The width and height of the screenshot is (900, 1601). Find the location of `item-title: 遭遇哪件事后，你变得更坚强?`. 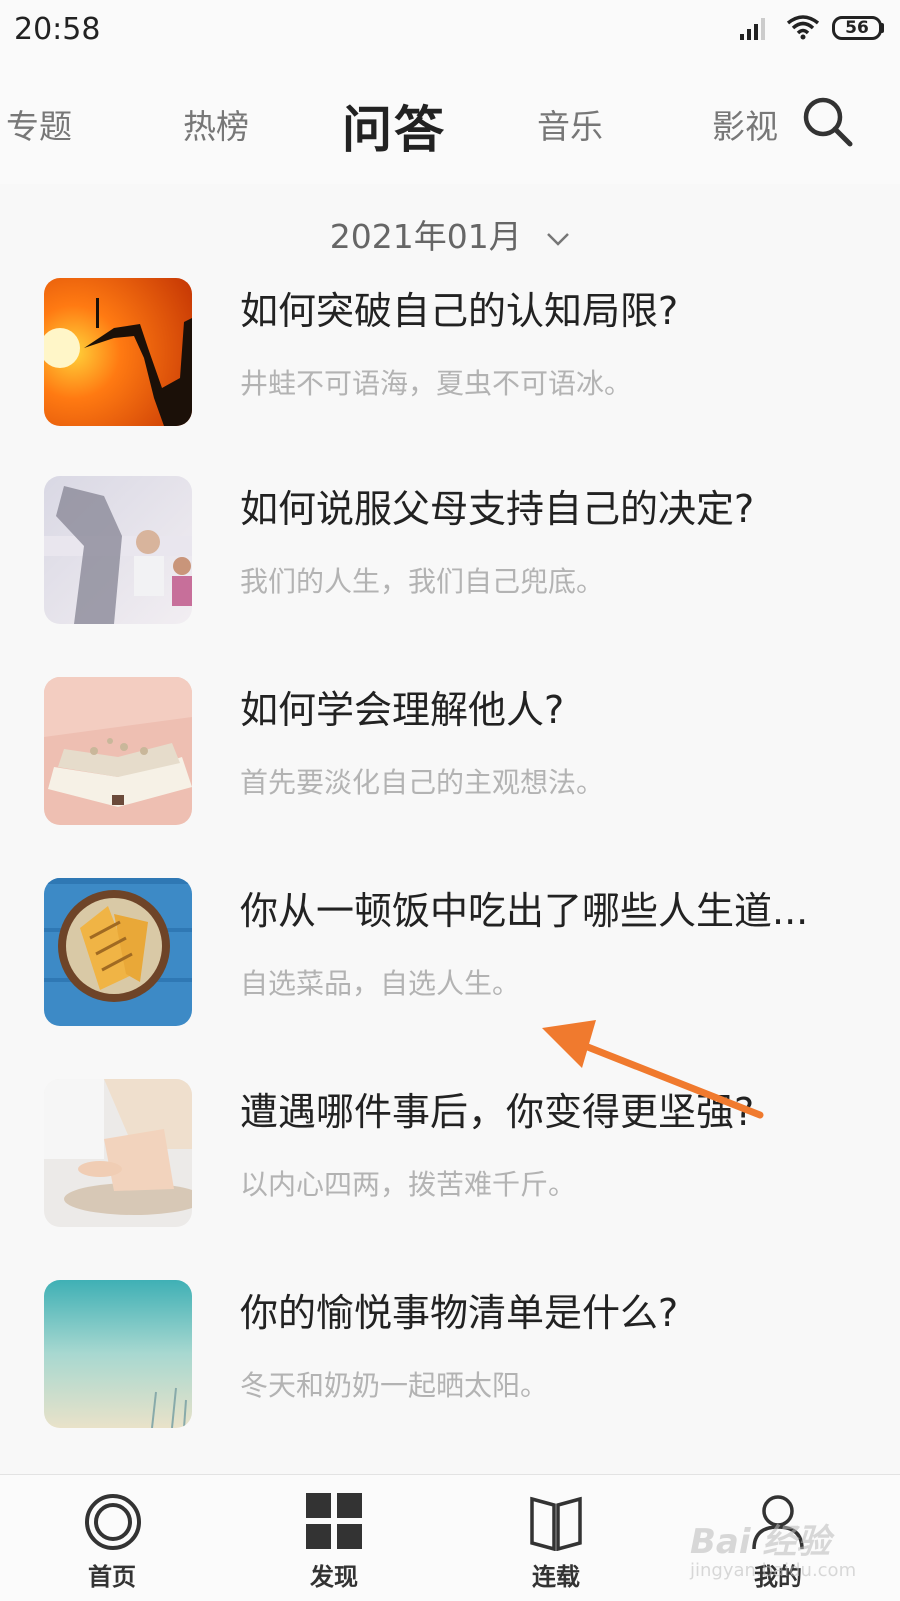

item-title: 遭遇哪件事后，你变得更坚强? is located at coordinates (497, 1112).